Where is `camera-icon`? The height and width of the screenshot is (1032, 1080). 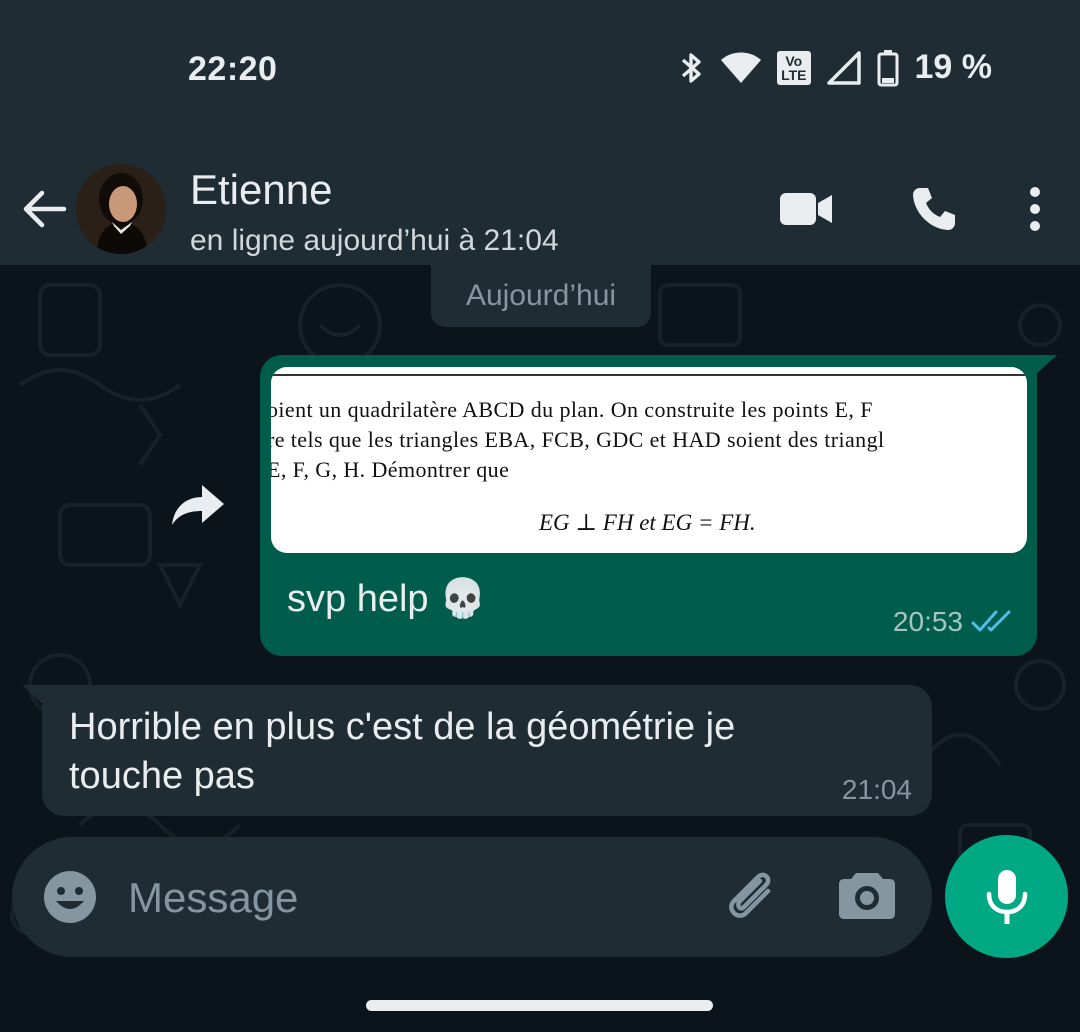 camera-icon is located at coordinates (867, 896).